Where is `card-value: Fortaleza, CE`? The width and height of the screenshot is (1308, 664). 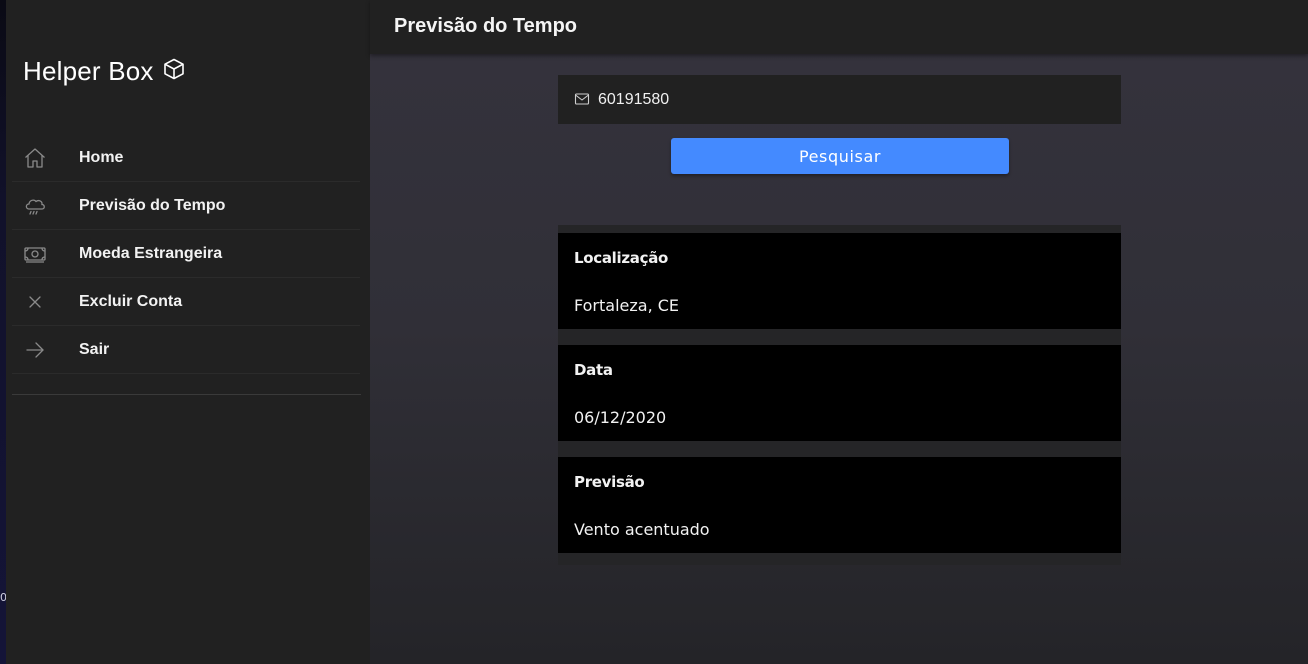 card-value: Fortaleza, CE is located at coordinates (627, 305).